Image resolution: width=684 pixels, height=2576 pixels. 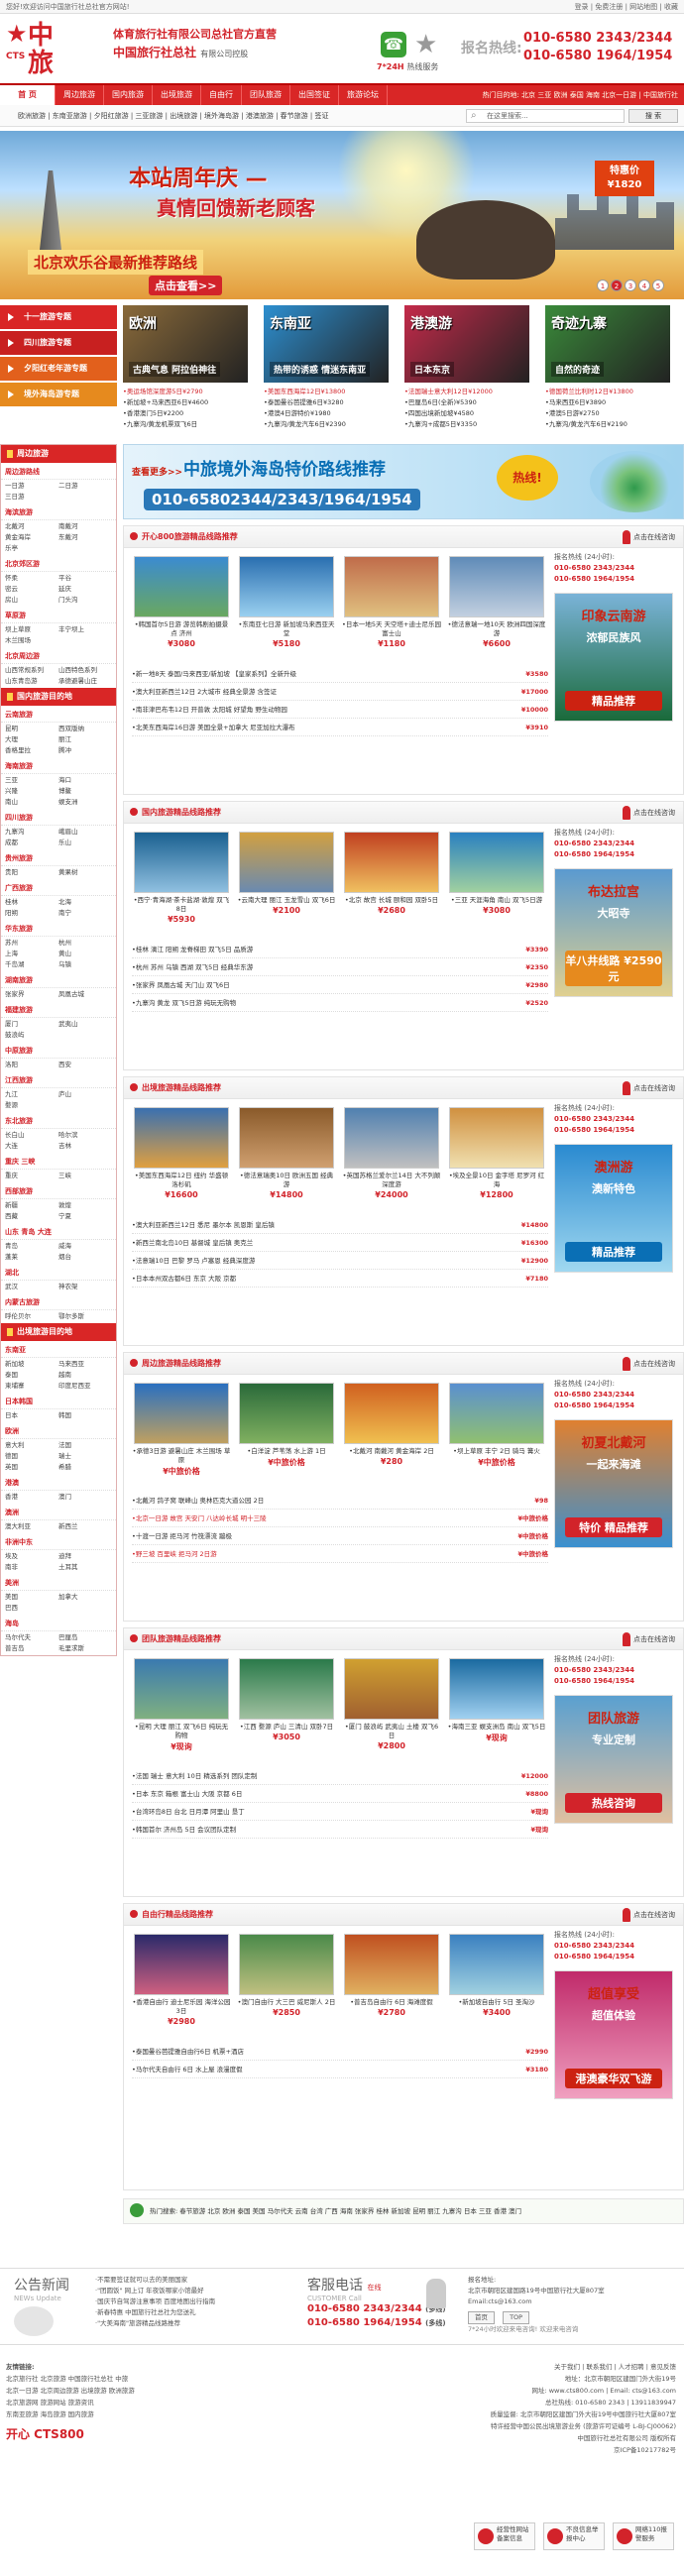 I want to click on sidebar-city-link: 美国, so click(x=32, y=1597).